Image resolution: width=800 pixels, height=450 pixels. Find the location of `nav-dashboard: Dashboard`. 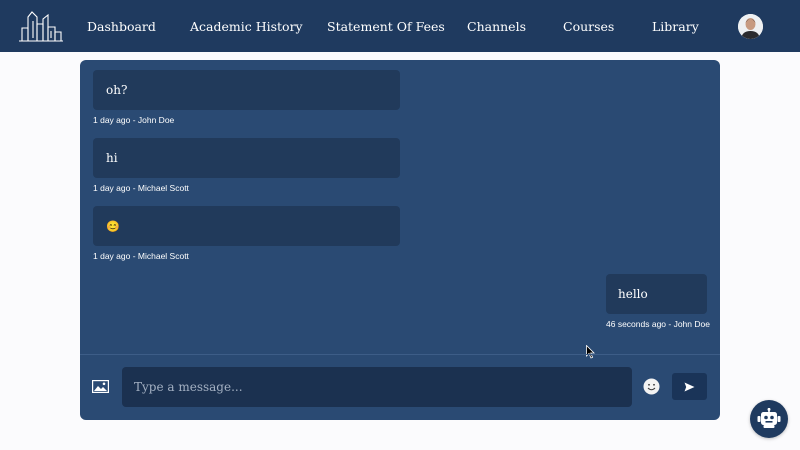

nav-dashboard: Dashboard is located at coordinates (121, 26).